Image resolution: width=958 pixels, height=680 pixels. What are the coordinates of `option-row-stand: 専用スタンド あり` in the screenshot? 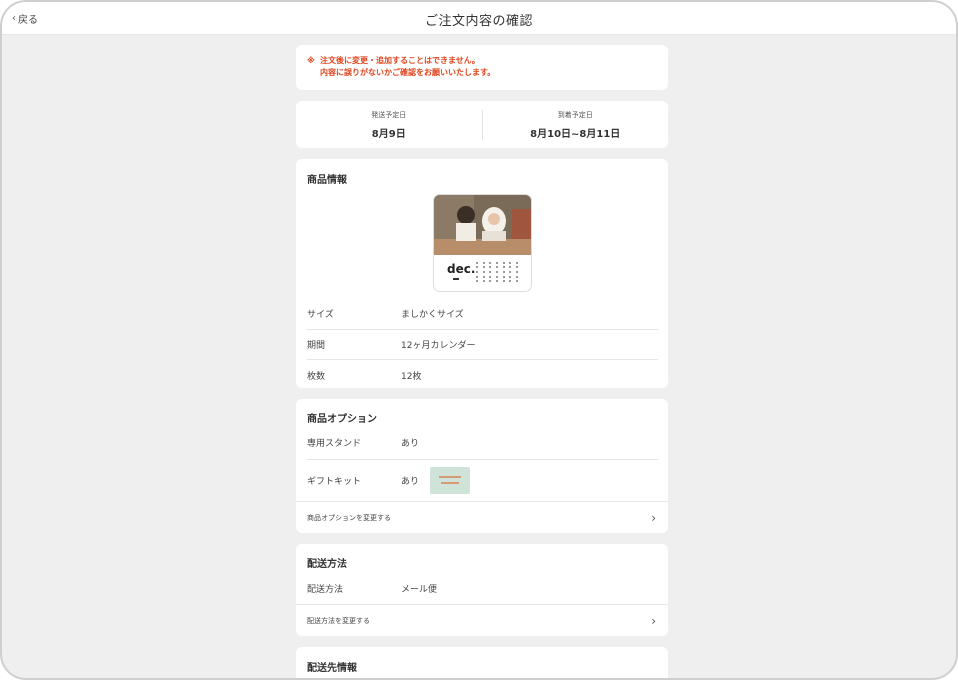 It's located at (482, 442).